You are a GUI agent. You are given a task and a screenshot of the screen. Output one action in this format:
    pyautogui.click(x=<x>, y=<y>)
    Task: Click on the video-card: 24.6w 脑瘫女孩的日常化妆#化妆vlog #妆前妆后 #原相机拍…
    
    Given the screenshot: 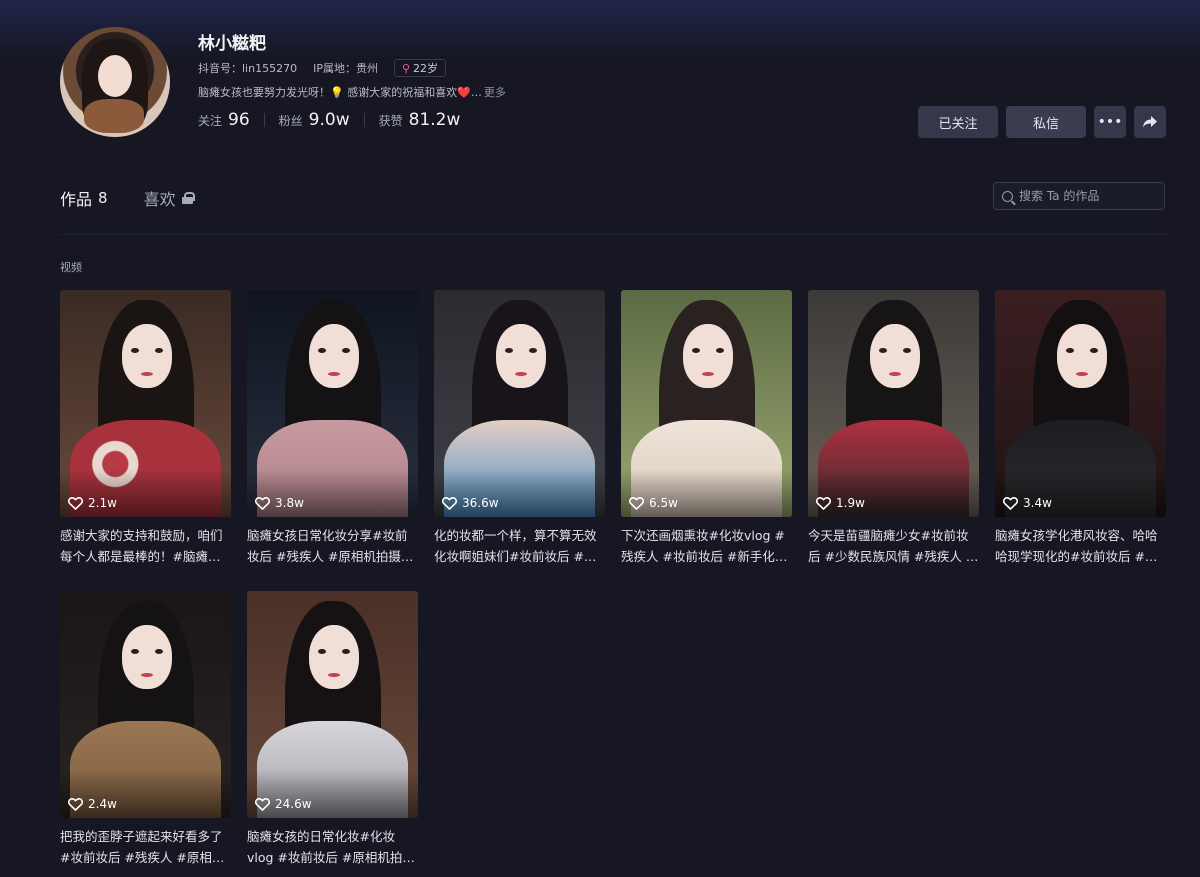 What is the action you would take?
    pyautogui.click(x=332, y=729)
    